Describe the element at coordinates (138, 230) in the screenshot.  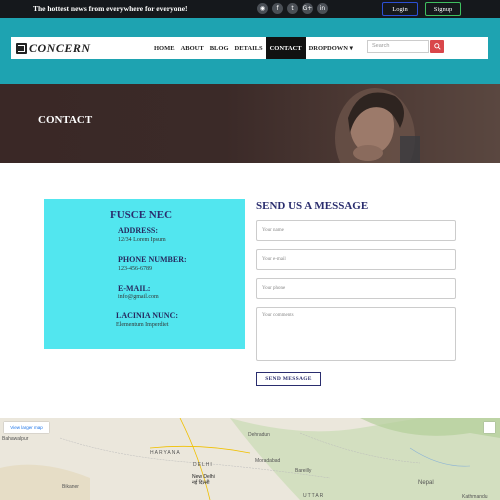
I see `address-label: ADDRESS:` at that location.